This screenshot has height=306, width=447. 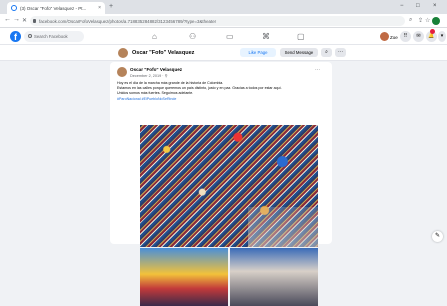 What do you see at coordinates (427, 20) in the screenshot?
I see `star-icon: ☆` at bounding box center [427, 20].